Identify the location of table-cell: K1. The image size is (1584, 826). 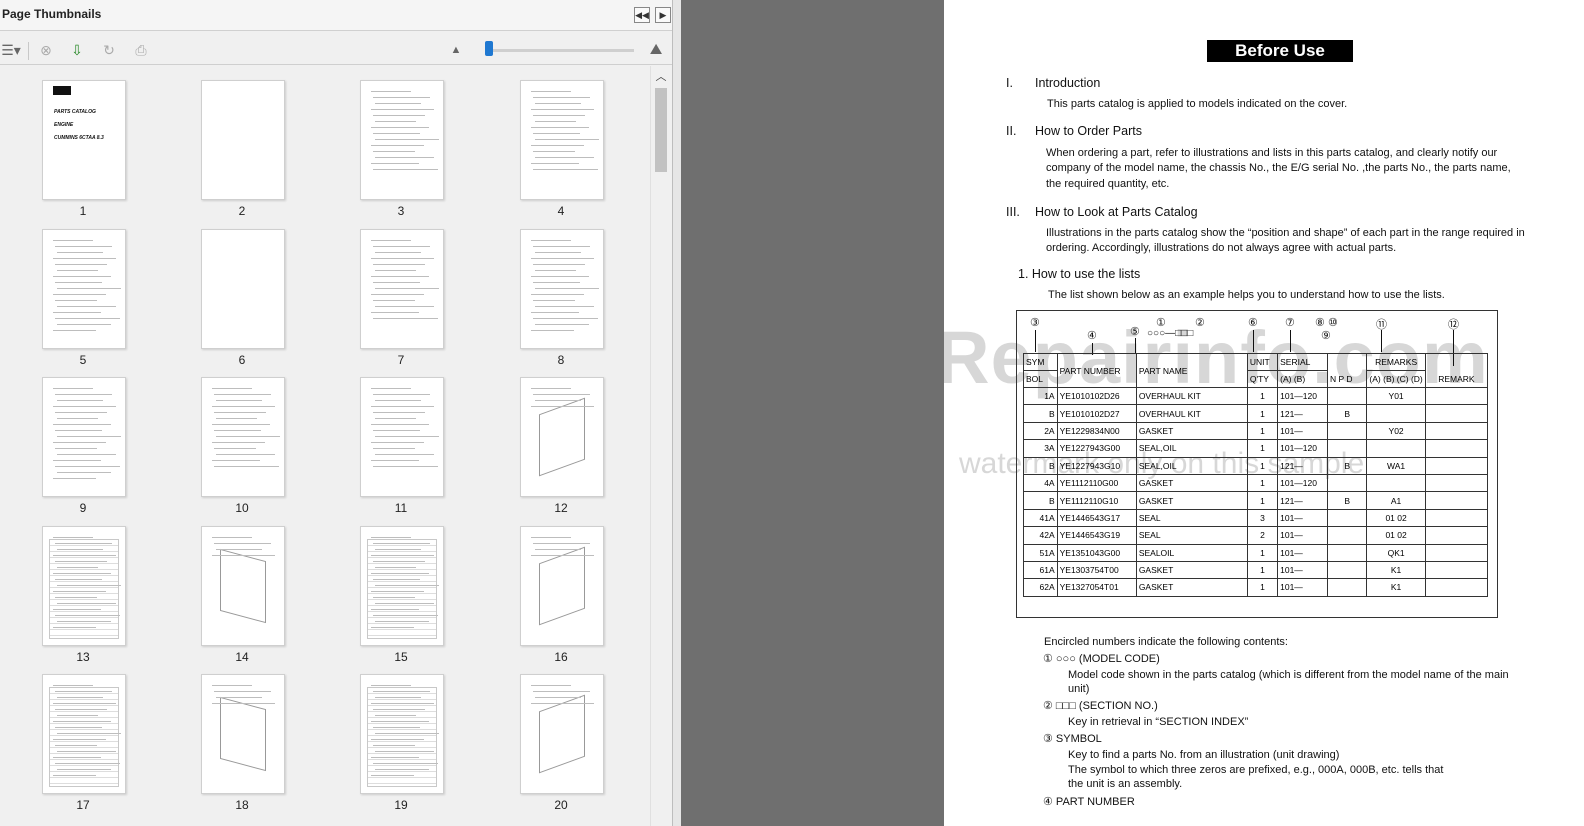
(1396, 587).